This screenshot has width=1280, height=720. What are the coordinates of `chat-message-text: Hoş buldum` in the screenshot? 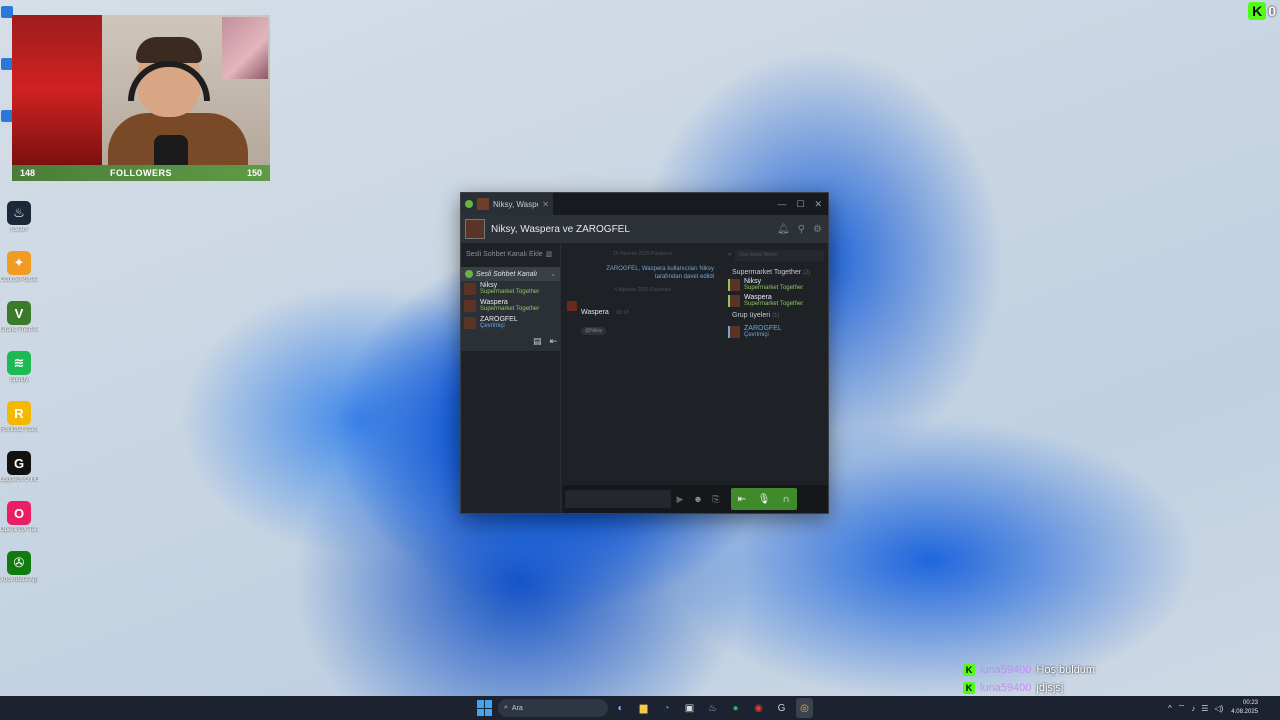 It's located at (1066, 670).